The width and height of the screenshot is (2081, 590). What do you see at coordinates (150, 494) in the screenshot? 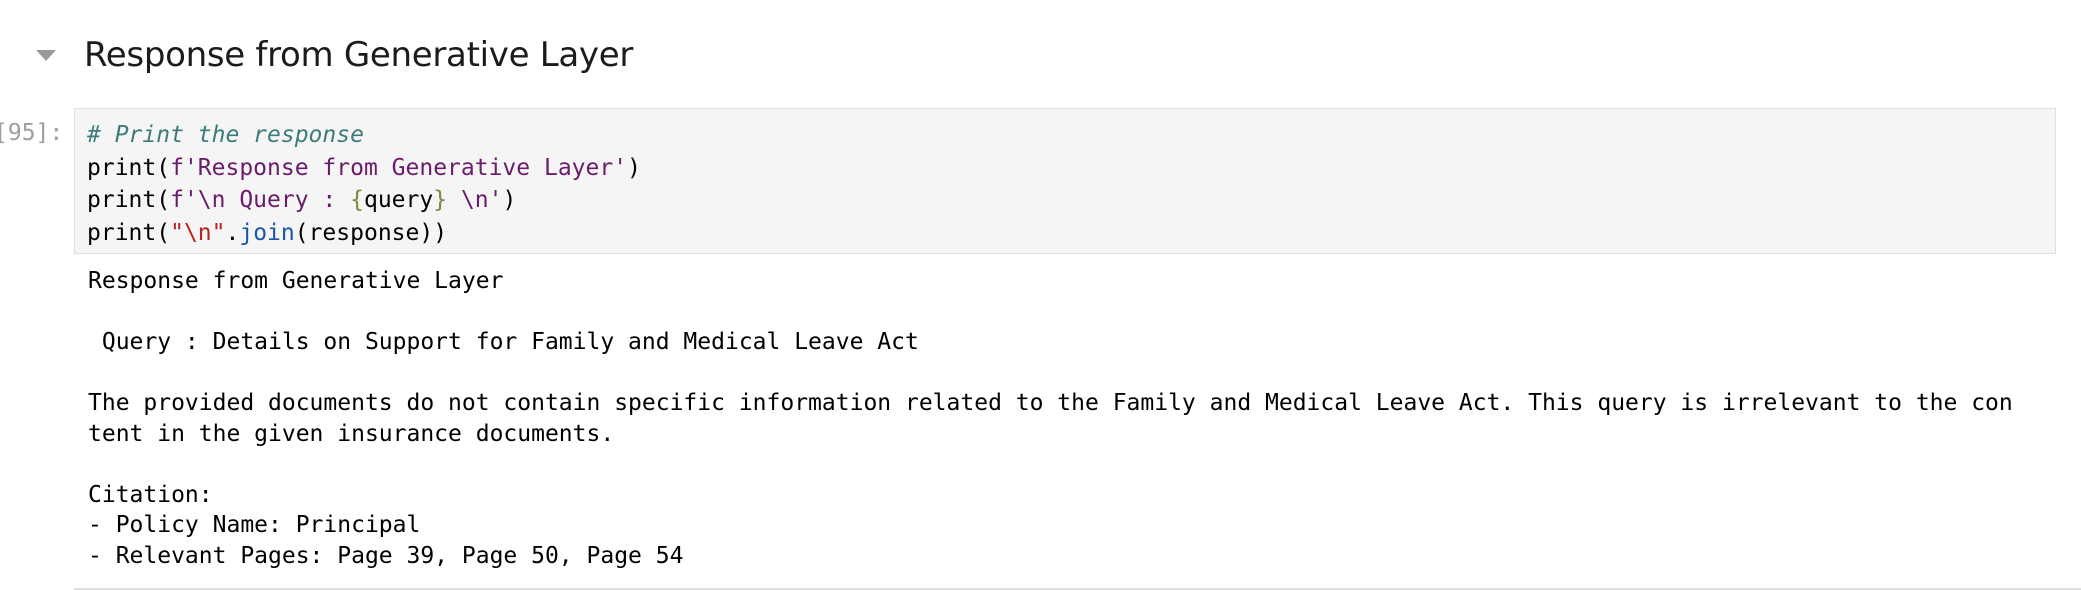
I see `output-line: Citation:` at bounding box center [150, 494].